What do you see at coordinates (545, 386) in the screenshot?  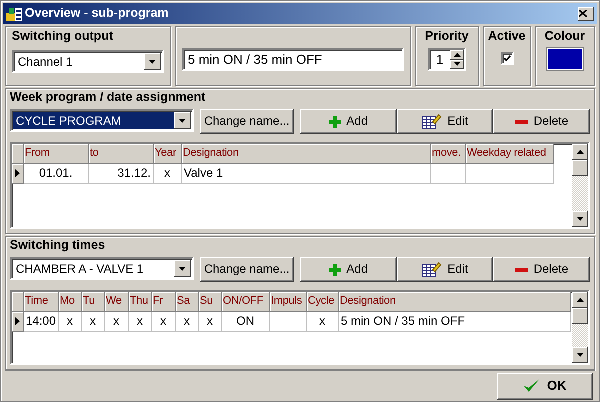 I see `ok-button: OK` at bounding box center [545, 386].